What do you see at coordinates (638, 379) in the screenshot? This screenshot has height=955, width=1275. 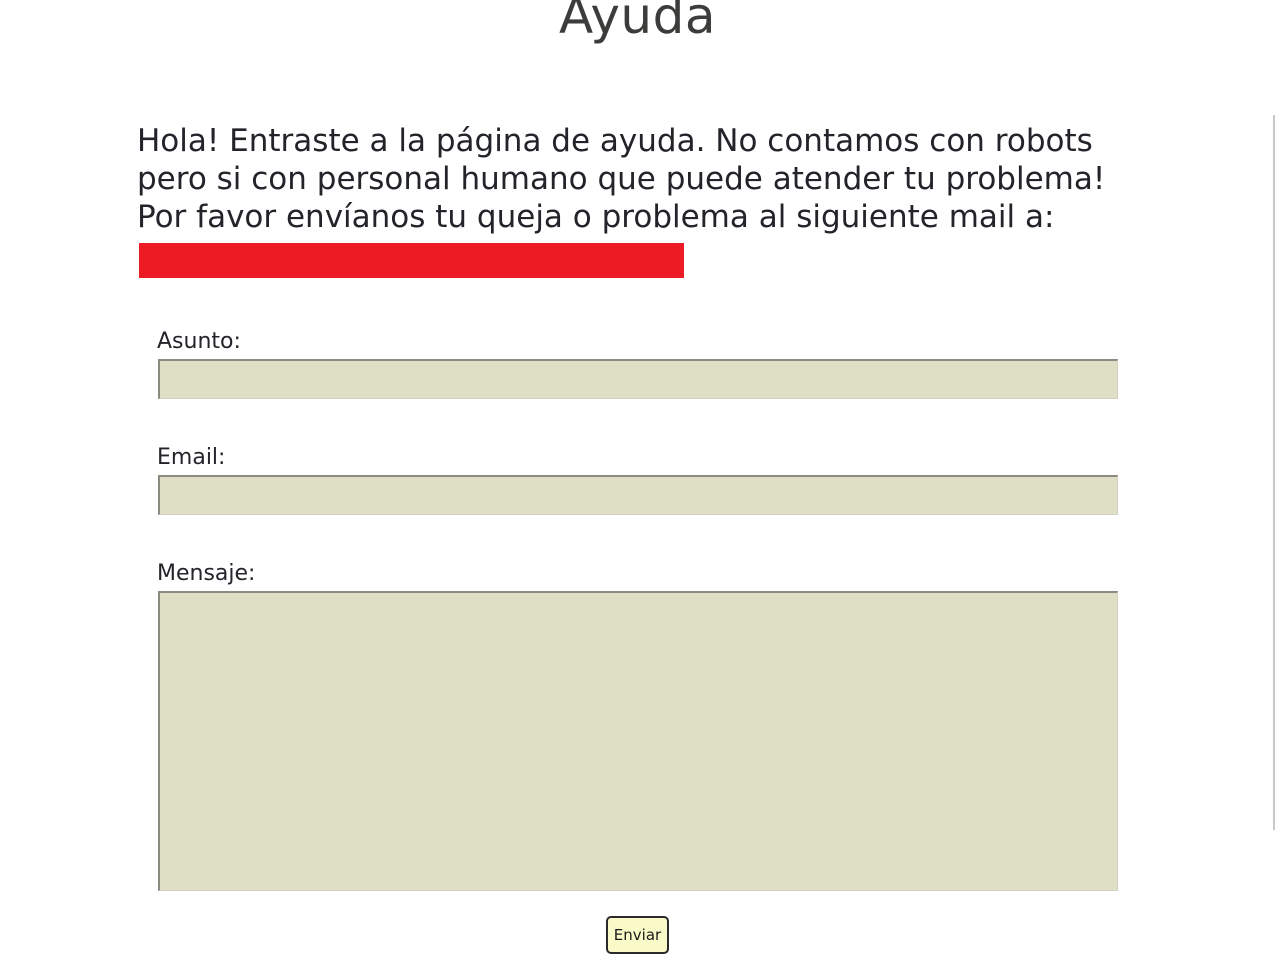 I see `subject-input` at bounding box center [638, 379].